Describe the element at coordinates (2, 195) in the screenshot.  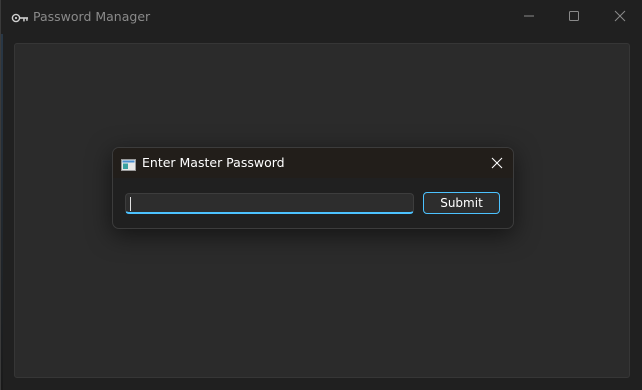
I see `window-left-edge` at that location.